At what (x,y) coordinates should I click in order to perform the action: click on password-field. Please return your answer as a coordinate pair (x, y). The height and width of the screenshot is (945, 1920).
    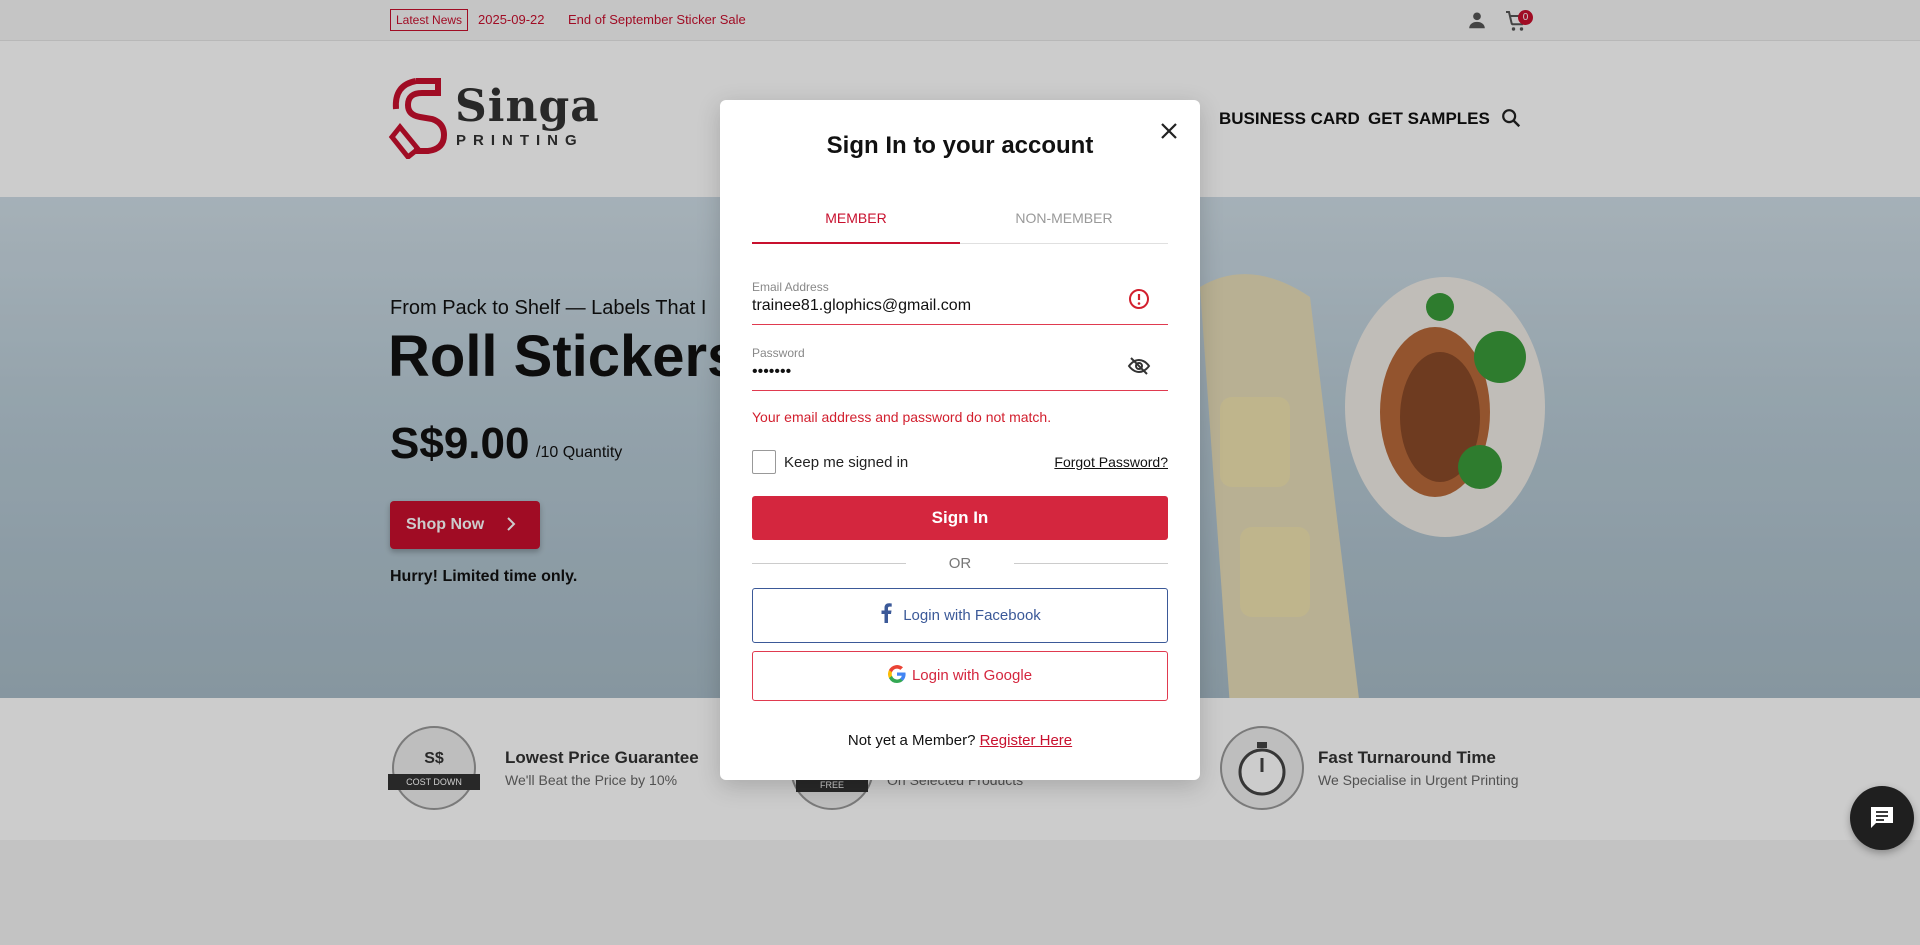
    Looking at the image, I should click on (960, 372).